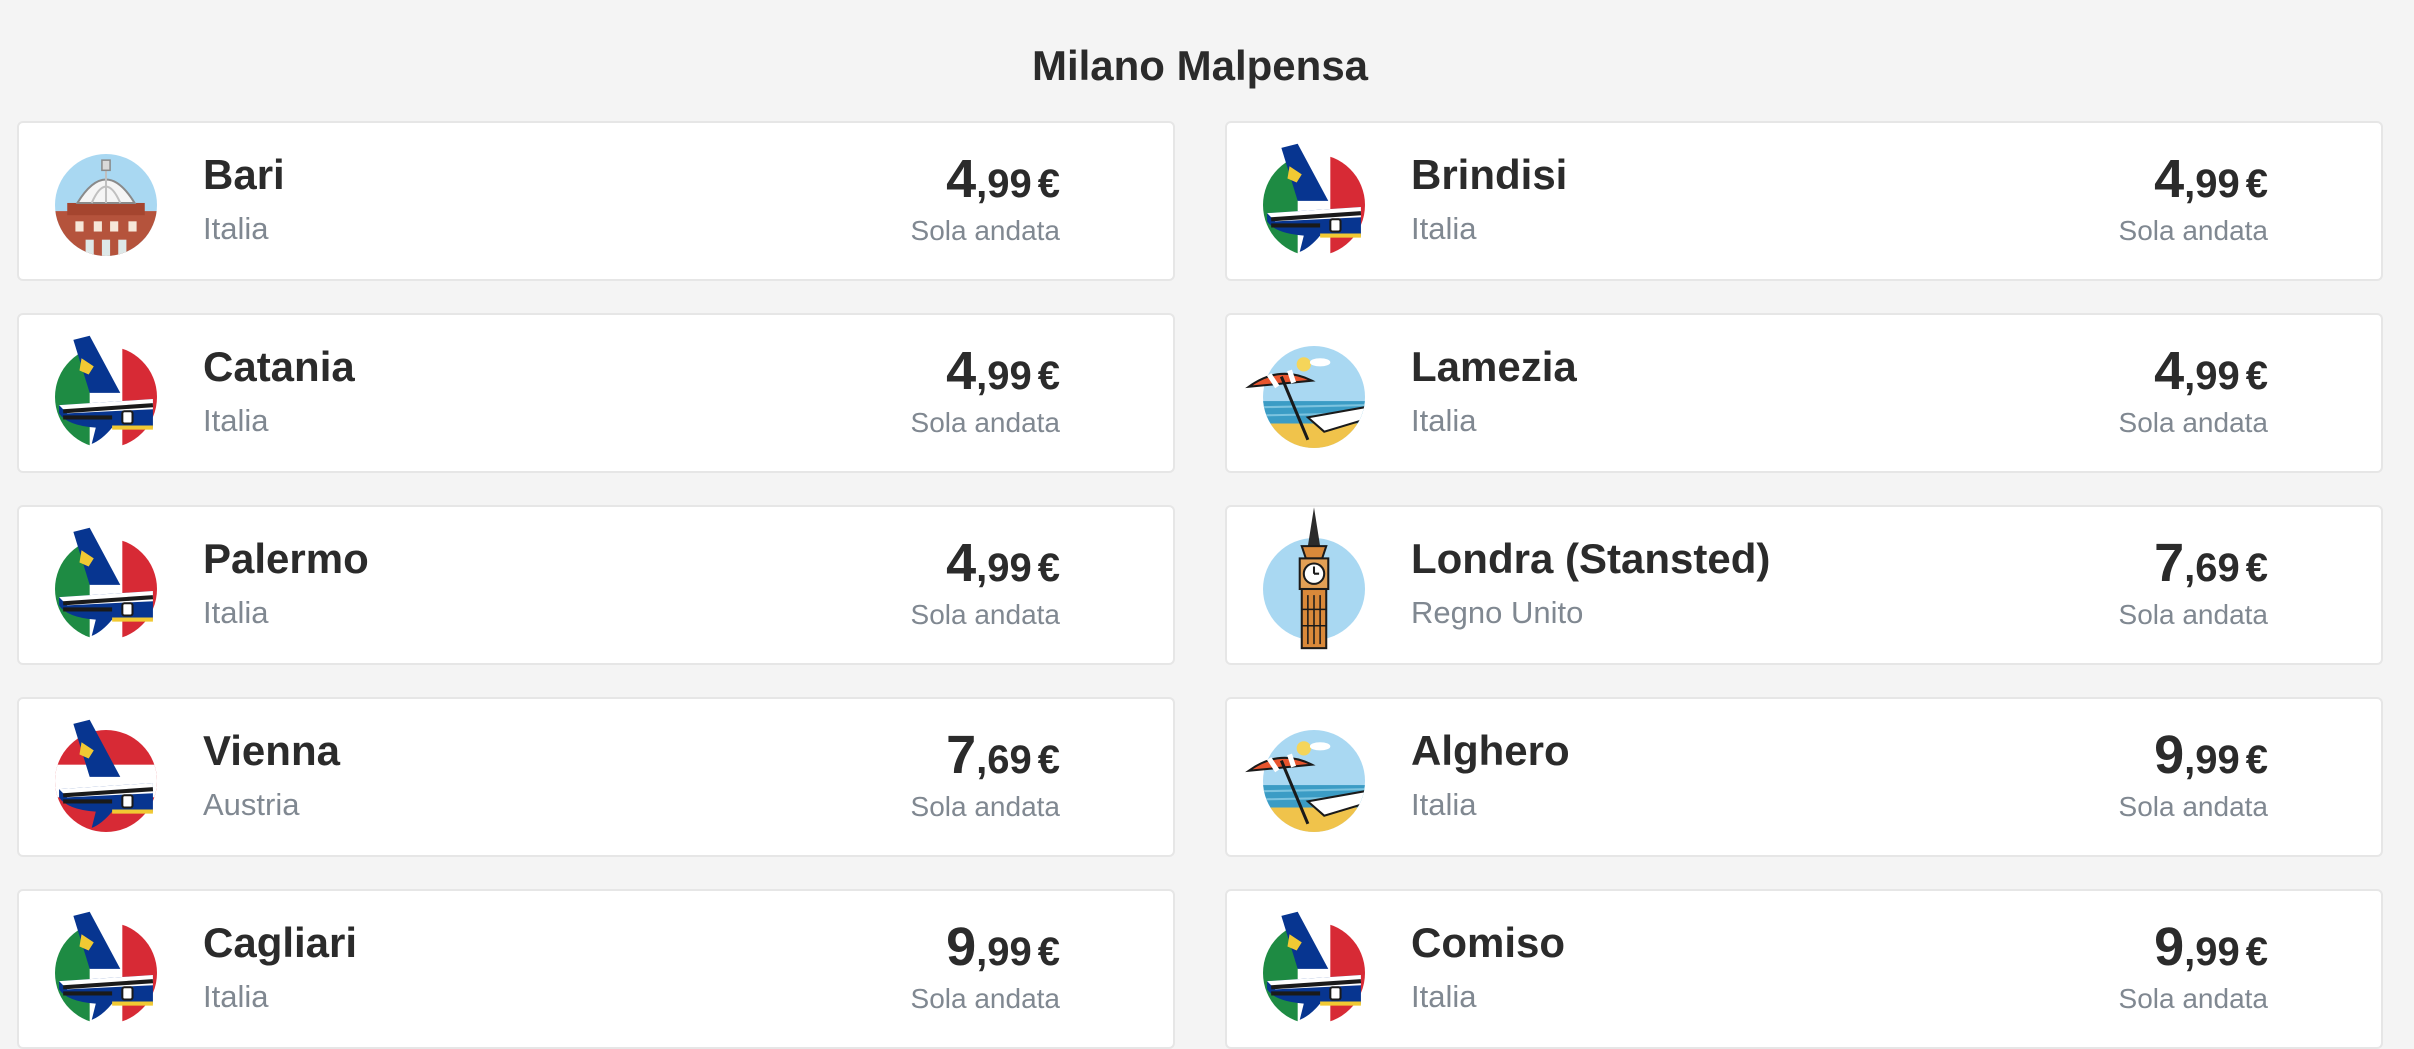  I want to click on city-name: Lamezia, so click(1494, 366).